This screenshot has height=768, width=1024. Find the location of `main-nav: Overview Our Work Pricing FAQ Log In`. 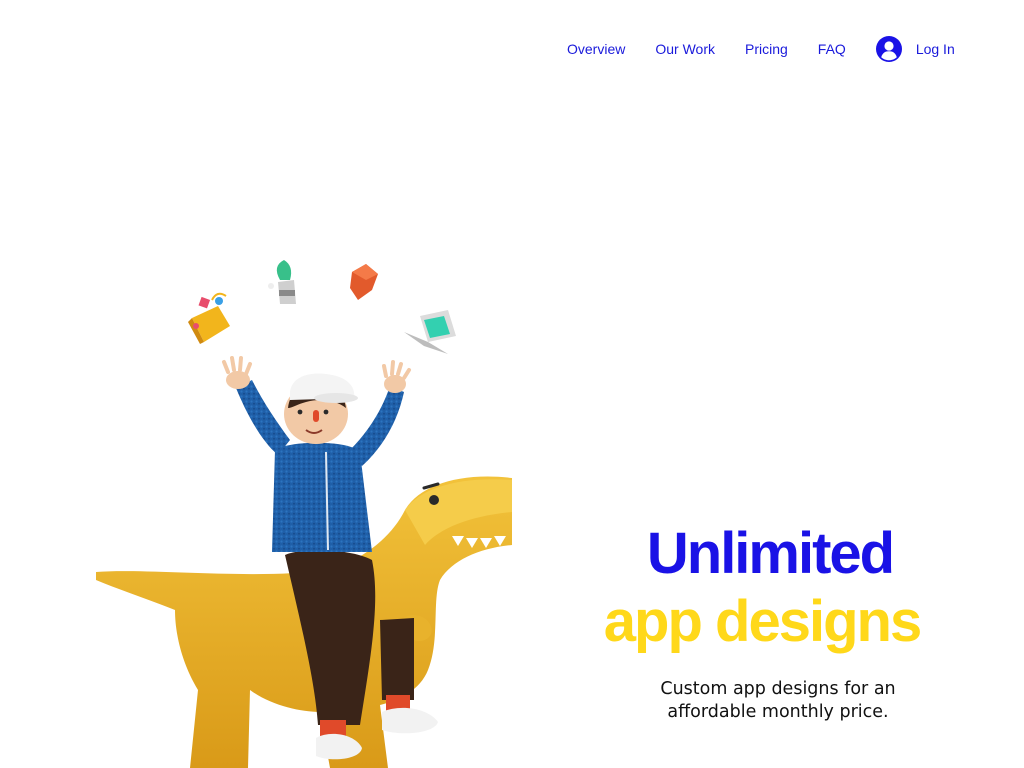

main-nav: Overview Our Work Pricing FAQ Log In is located at coordinates (761, 49).